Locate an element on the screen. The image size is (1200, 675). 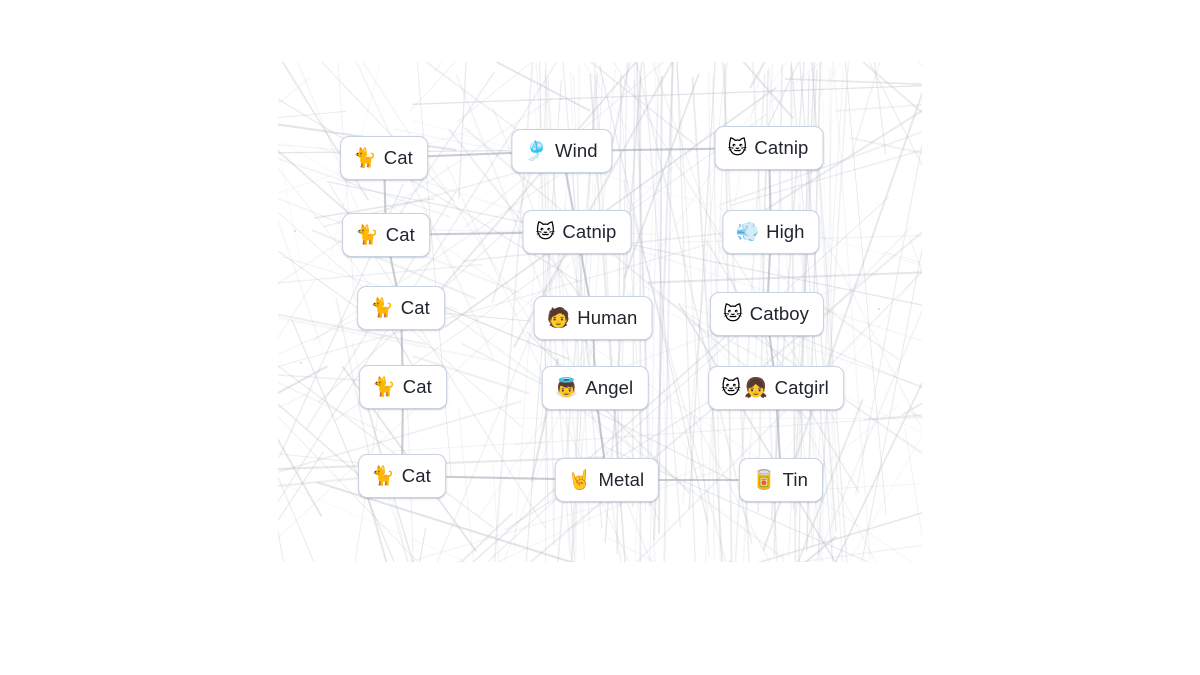
graph-node-cat1: 🐈 Cat is located at coordinates (384, 158).